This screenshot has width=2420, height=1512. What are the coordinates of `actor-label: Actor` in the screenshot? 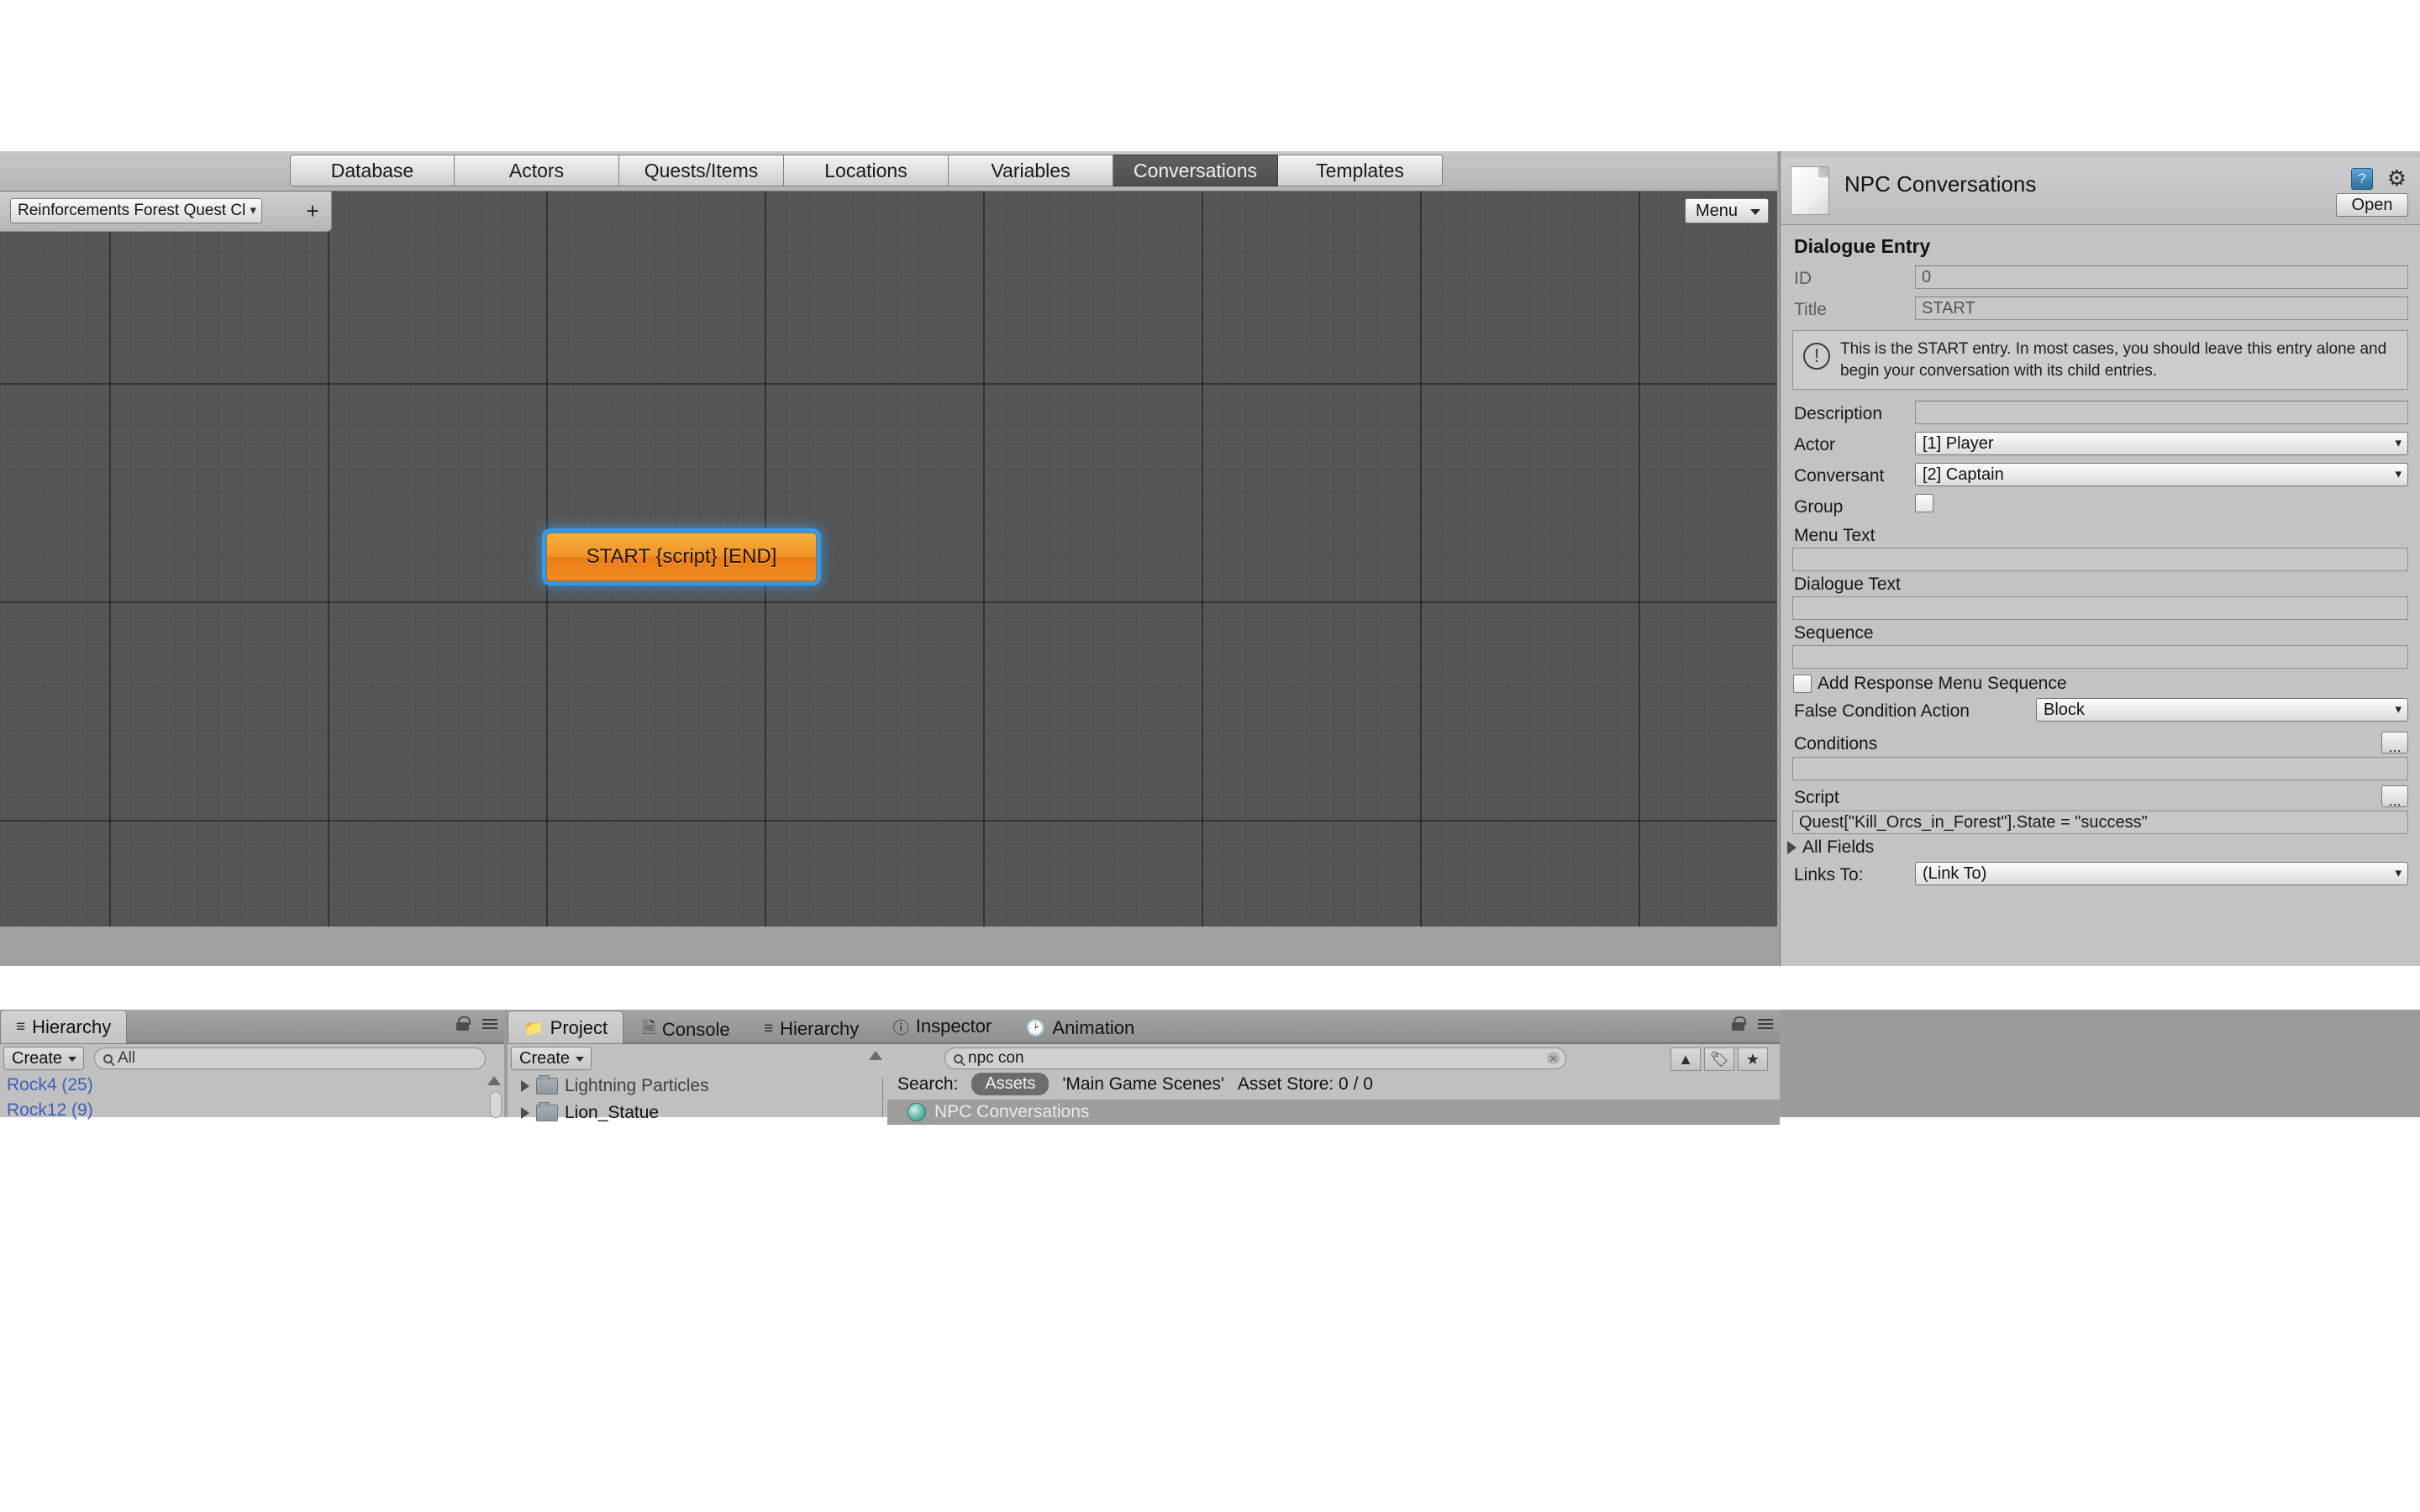 It's located at (1815, 445).